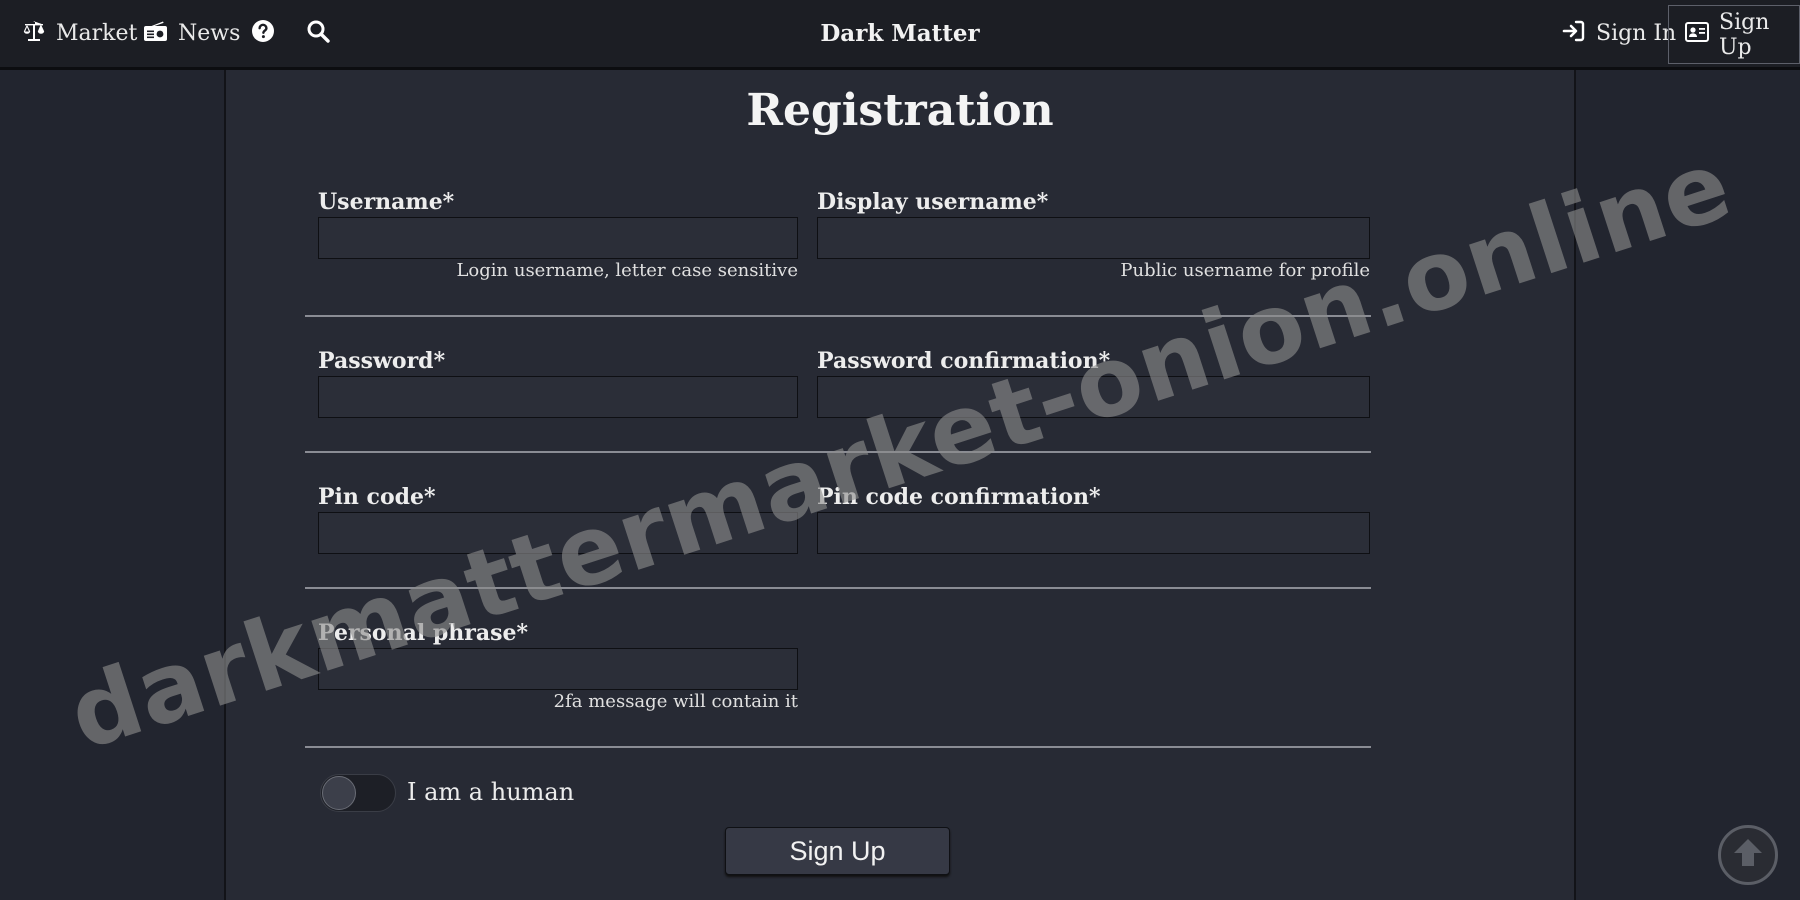  Describe the element at coordinates (34, 34) in the screenshot. I see `scales-icon` at that location.